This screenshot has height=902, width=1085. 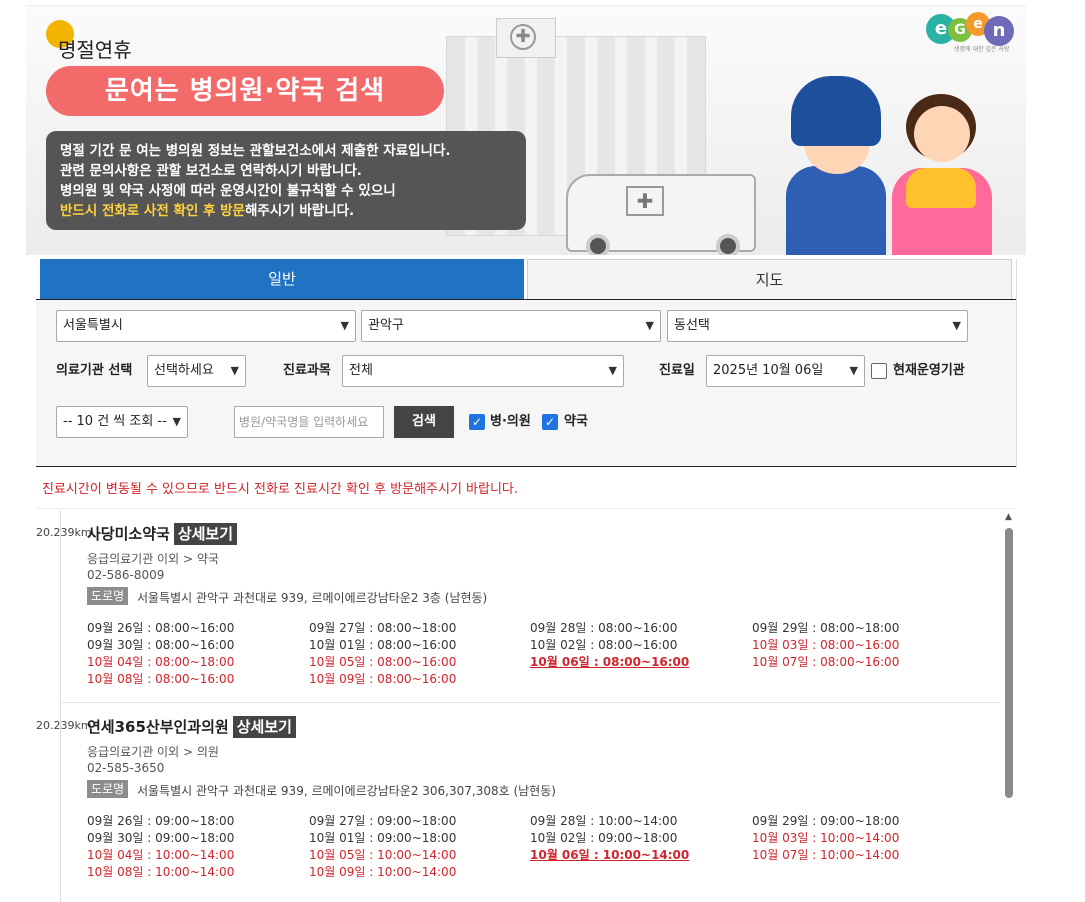 What do you see at coordinates (483, 371) in the screenshot?
I see `subject-select: 전체 ▼` at bounding box center [483, 371].